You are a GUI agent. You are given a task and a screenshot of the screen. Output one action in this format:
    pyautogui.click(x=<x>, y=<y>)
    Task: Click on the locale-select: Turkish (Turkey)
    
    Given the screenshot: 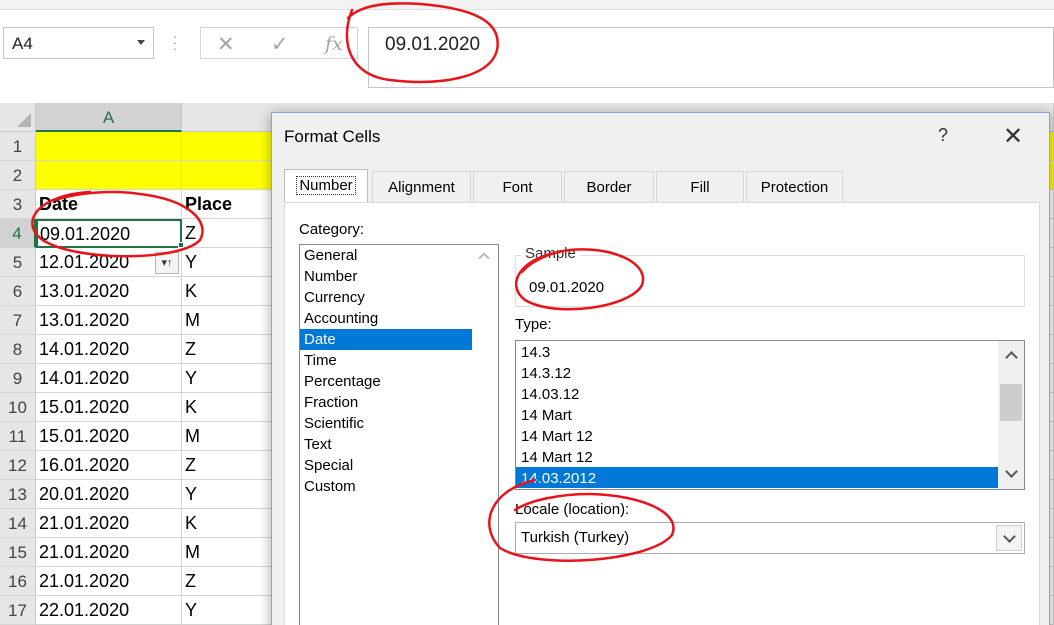 What is the action you would take?
    pyautogui.click(x=770, y=538)
    